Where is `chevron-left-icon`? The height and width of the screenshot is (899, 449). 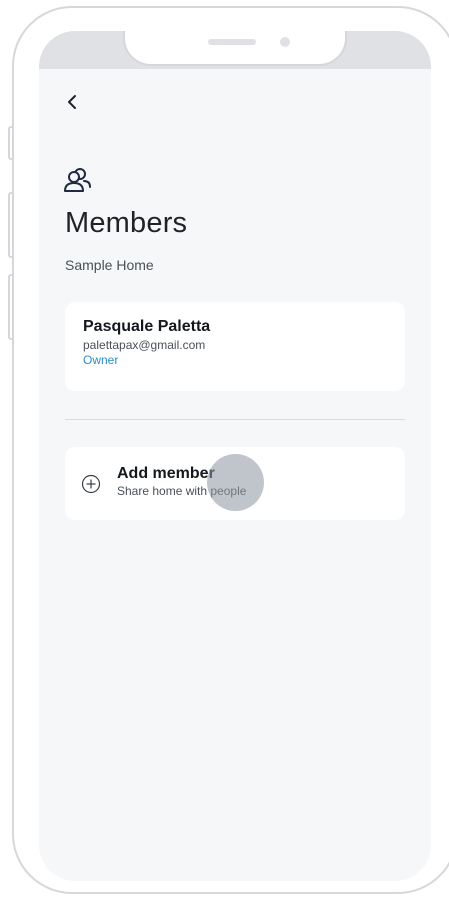
chevron-left-icon is located at coordinates (72, 102).